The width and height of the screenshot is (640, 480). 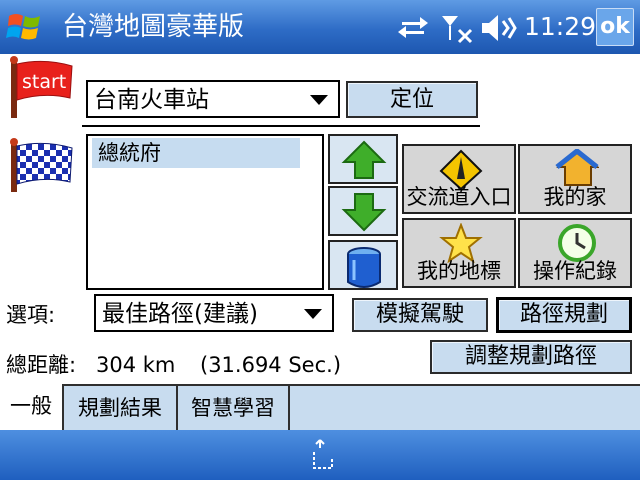 What do you see at coordinates (121, 408) in the screenshot?
I see `tab-plan-result: 規劃結果` at bounding box center [121, 408].